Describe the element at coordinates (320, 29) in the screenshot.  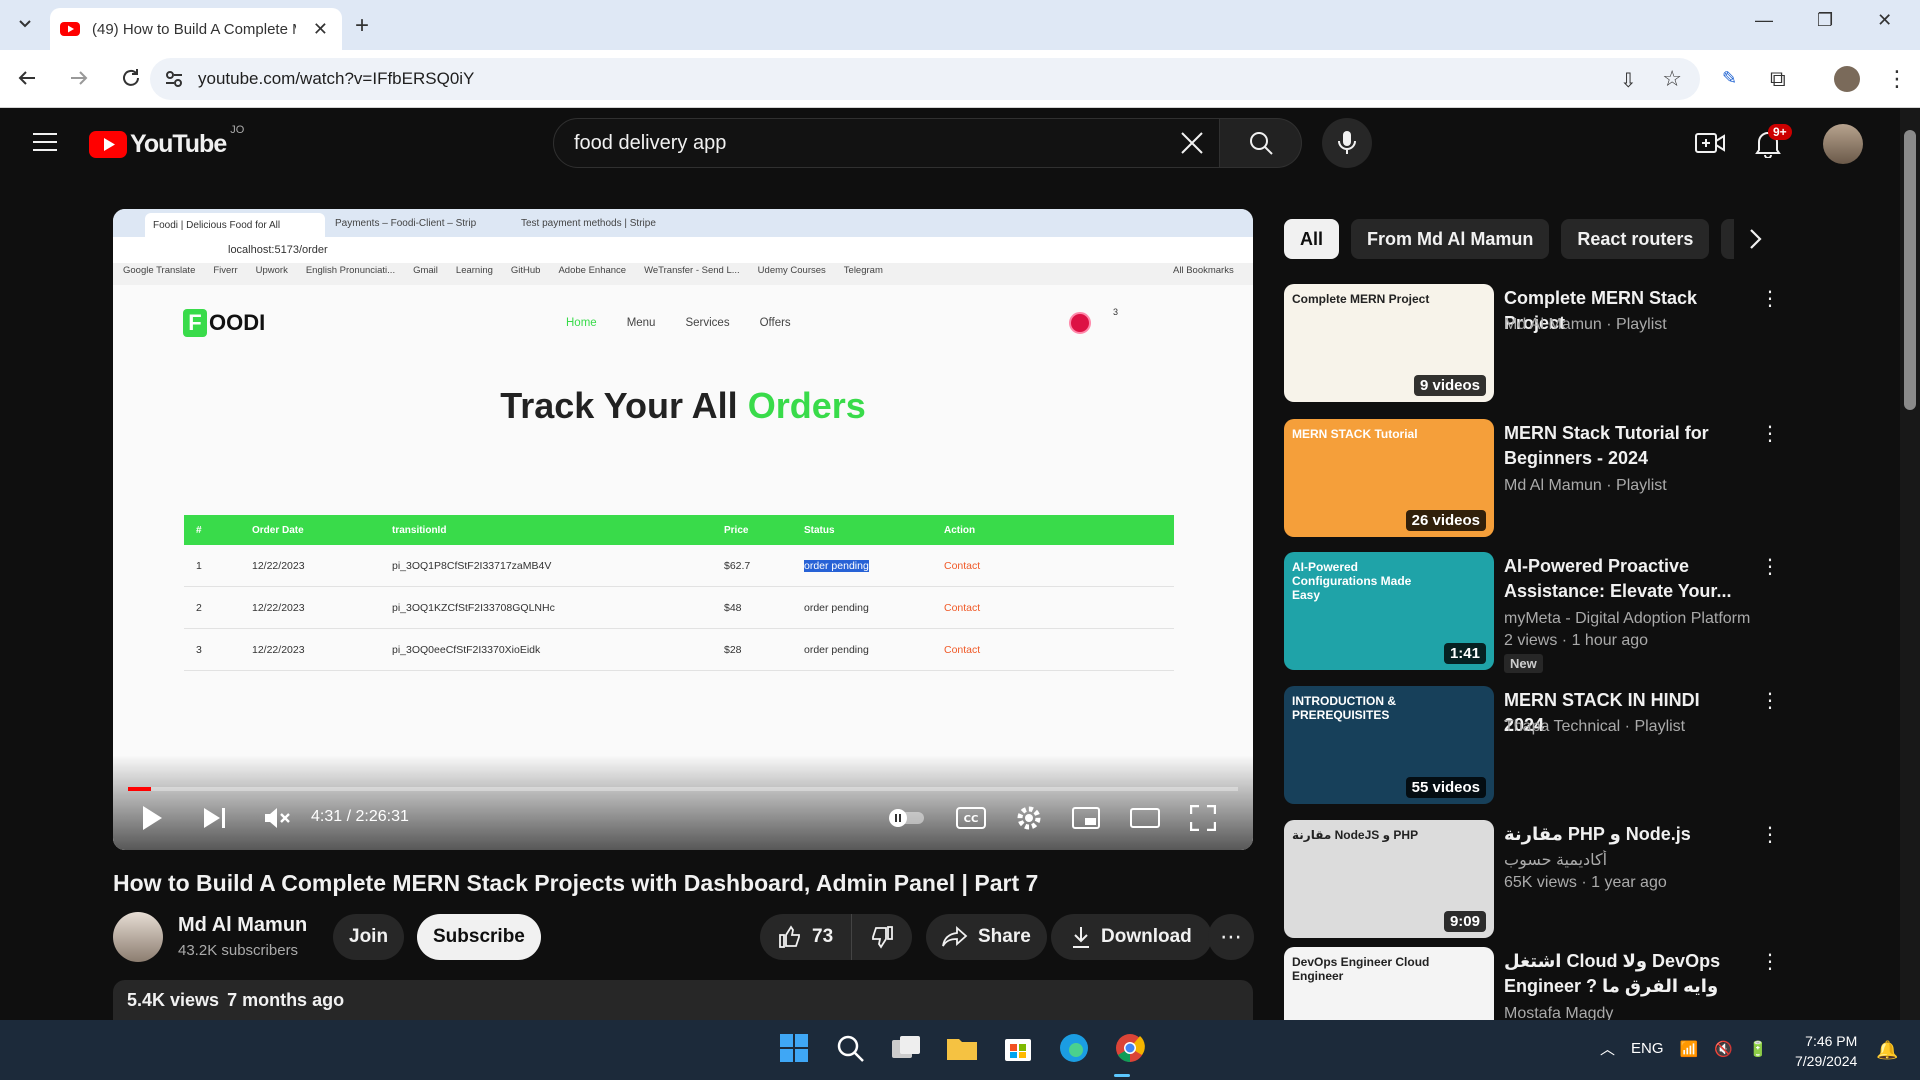
I see `tab-close-icon: ✕` at that location.